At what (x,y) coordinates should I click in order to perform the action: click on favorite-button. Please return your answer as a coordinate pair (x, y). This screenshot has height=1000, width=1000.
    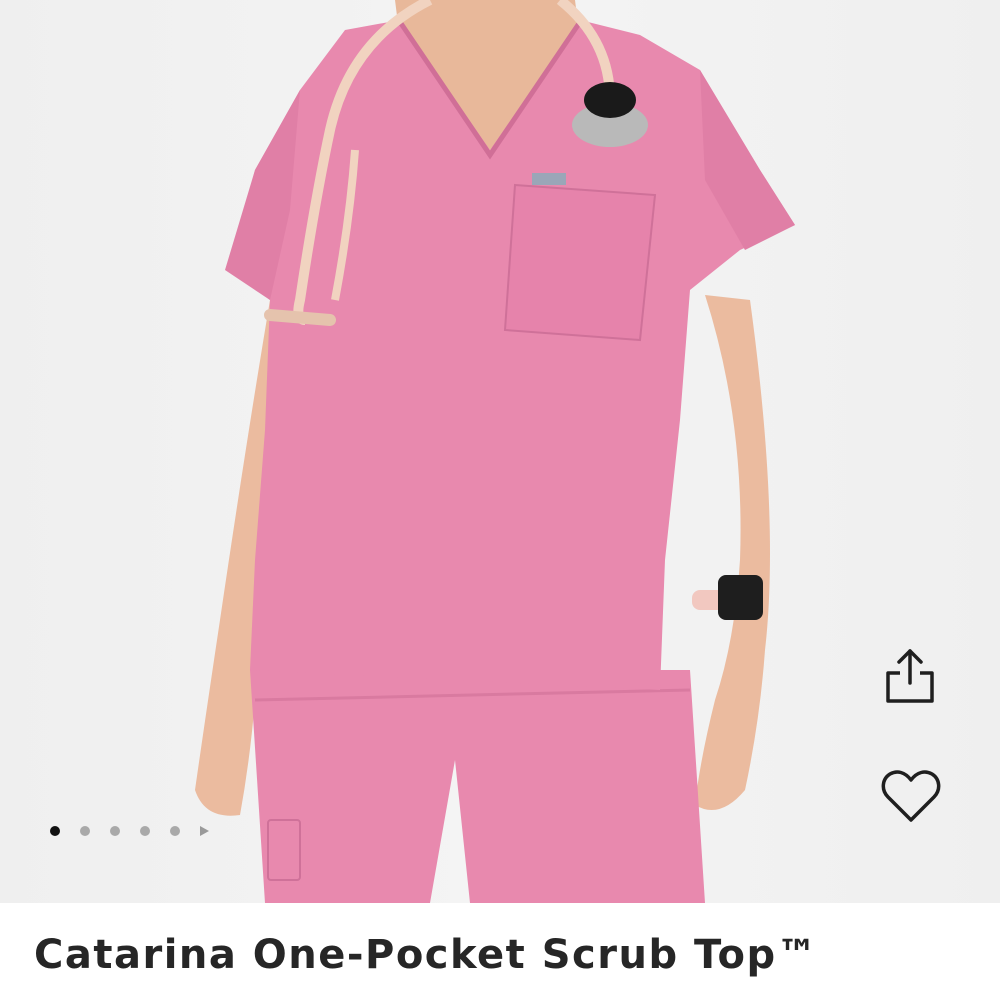
    Looking at the image, I should click on (912, 800).